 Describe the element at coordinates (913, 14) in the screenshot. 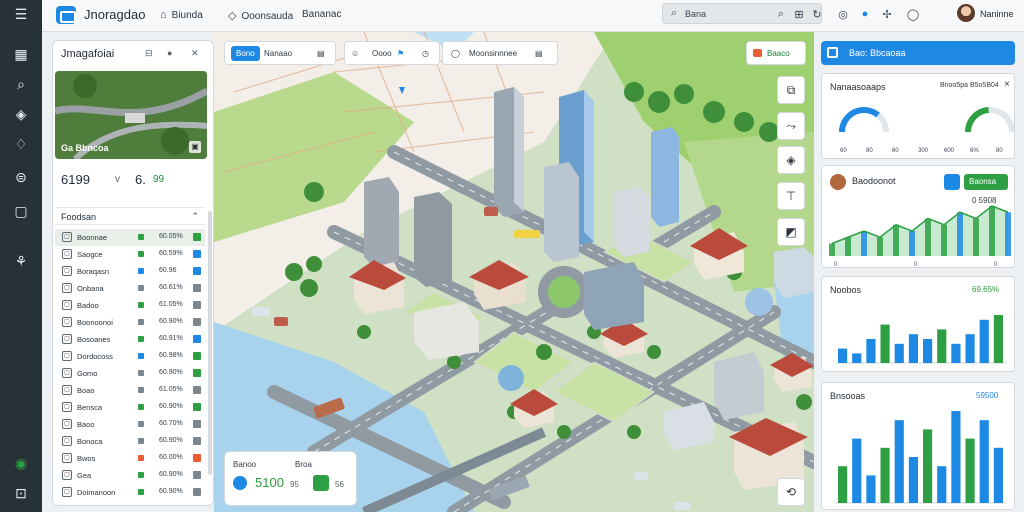

I see `bell-icon: ◯` at that location.